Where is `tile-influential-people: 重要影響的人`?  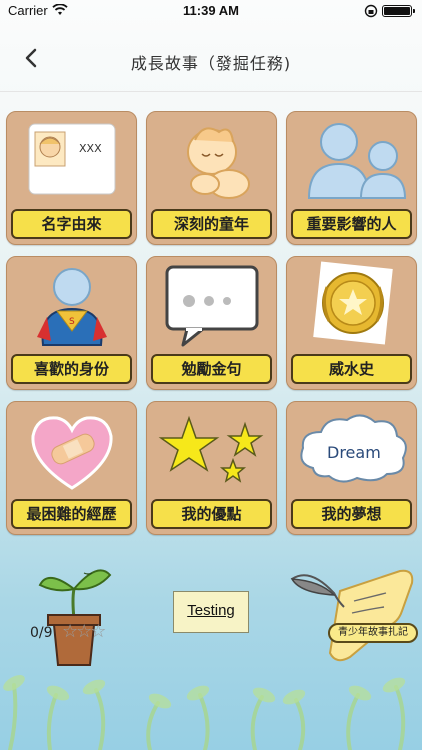
tile-influential-people: 重要影響的人 is located at coordinates (351, 178).